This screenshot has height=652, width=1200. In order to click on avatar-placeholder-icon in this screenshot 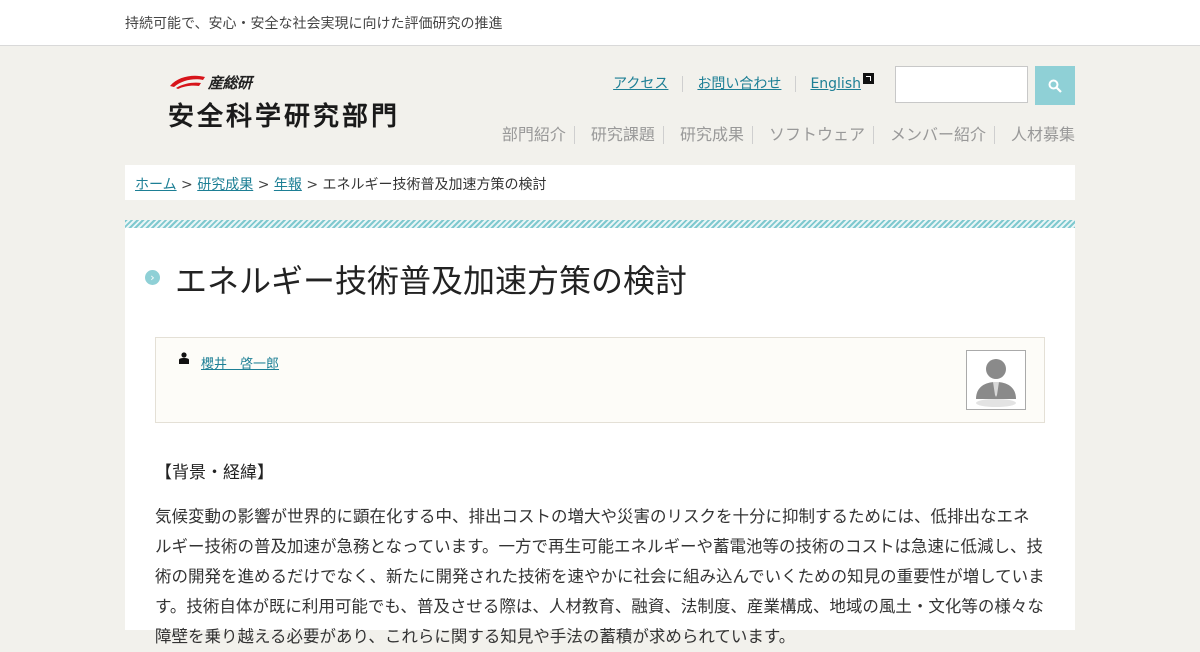, I will do `click(996, 380)`.